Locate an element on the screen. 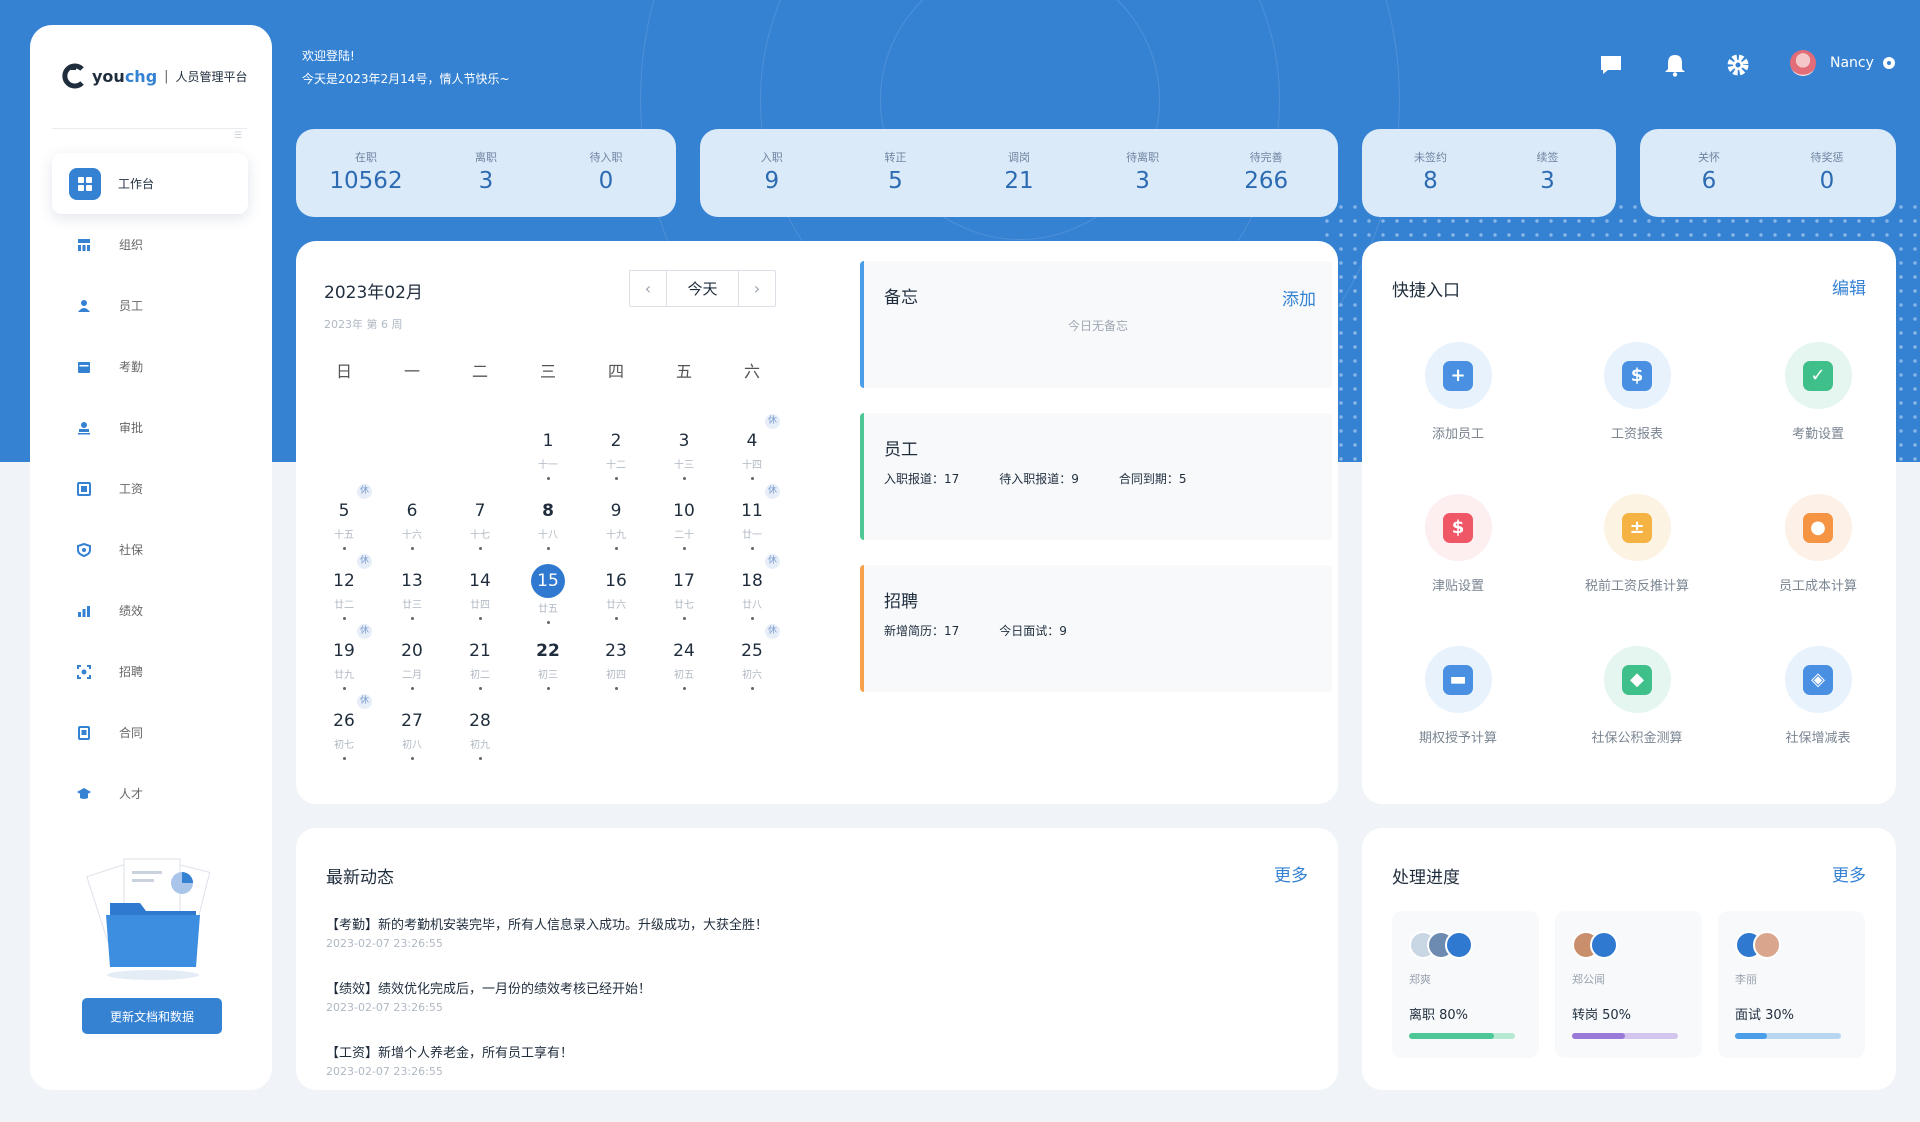 Image resolution: width=1920 pixels, height=1122 pixels. calendar-day: 21 初二 is located at coordinates (480, 664).